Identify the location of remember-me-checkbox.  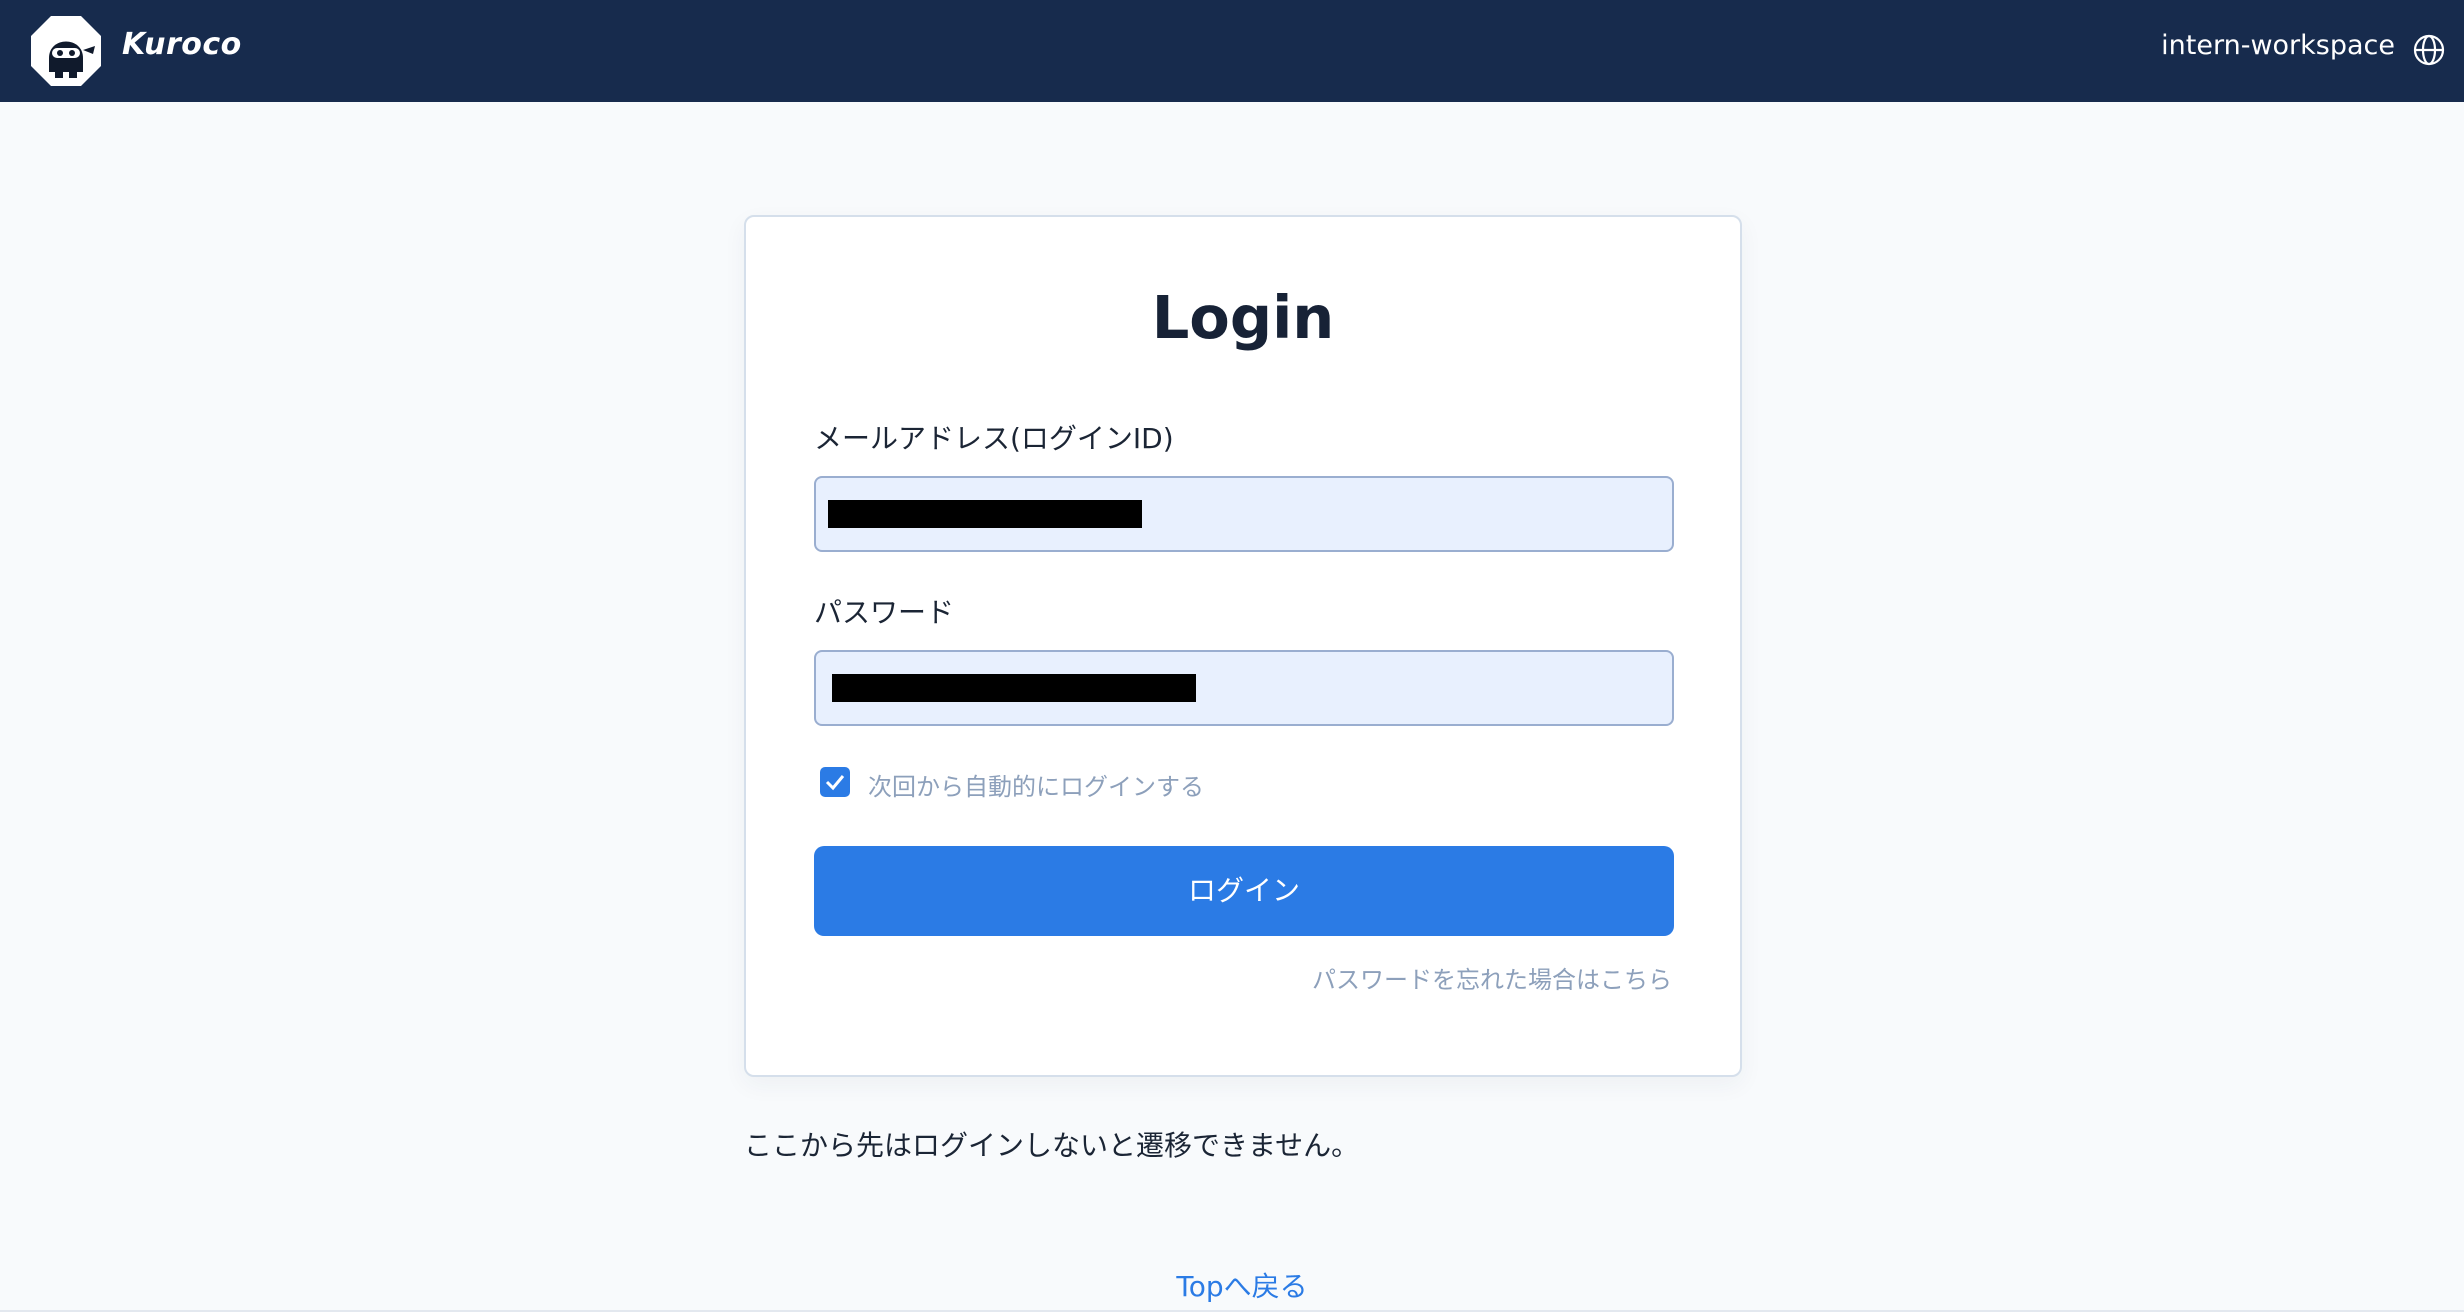
(835, 782).